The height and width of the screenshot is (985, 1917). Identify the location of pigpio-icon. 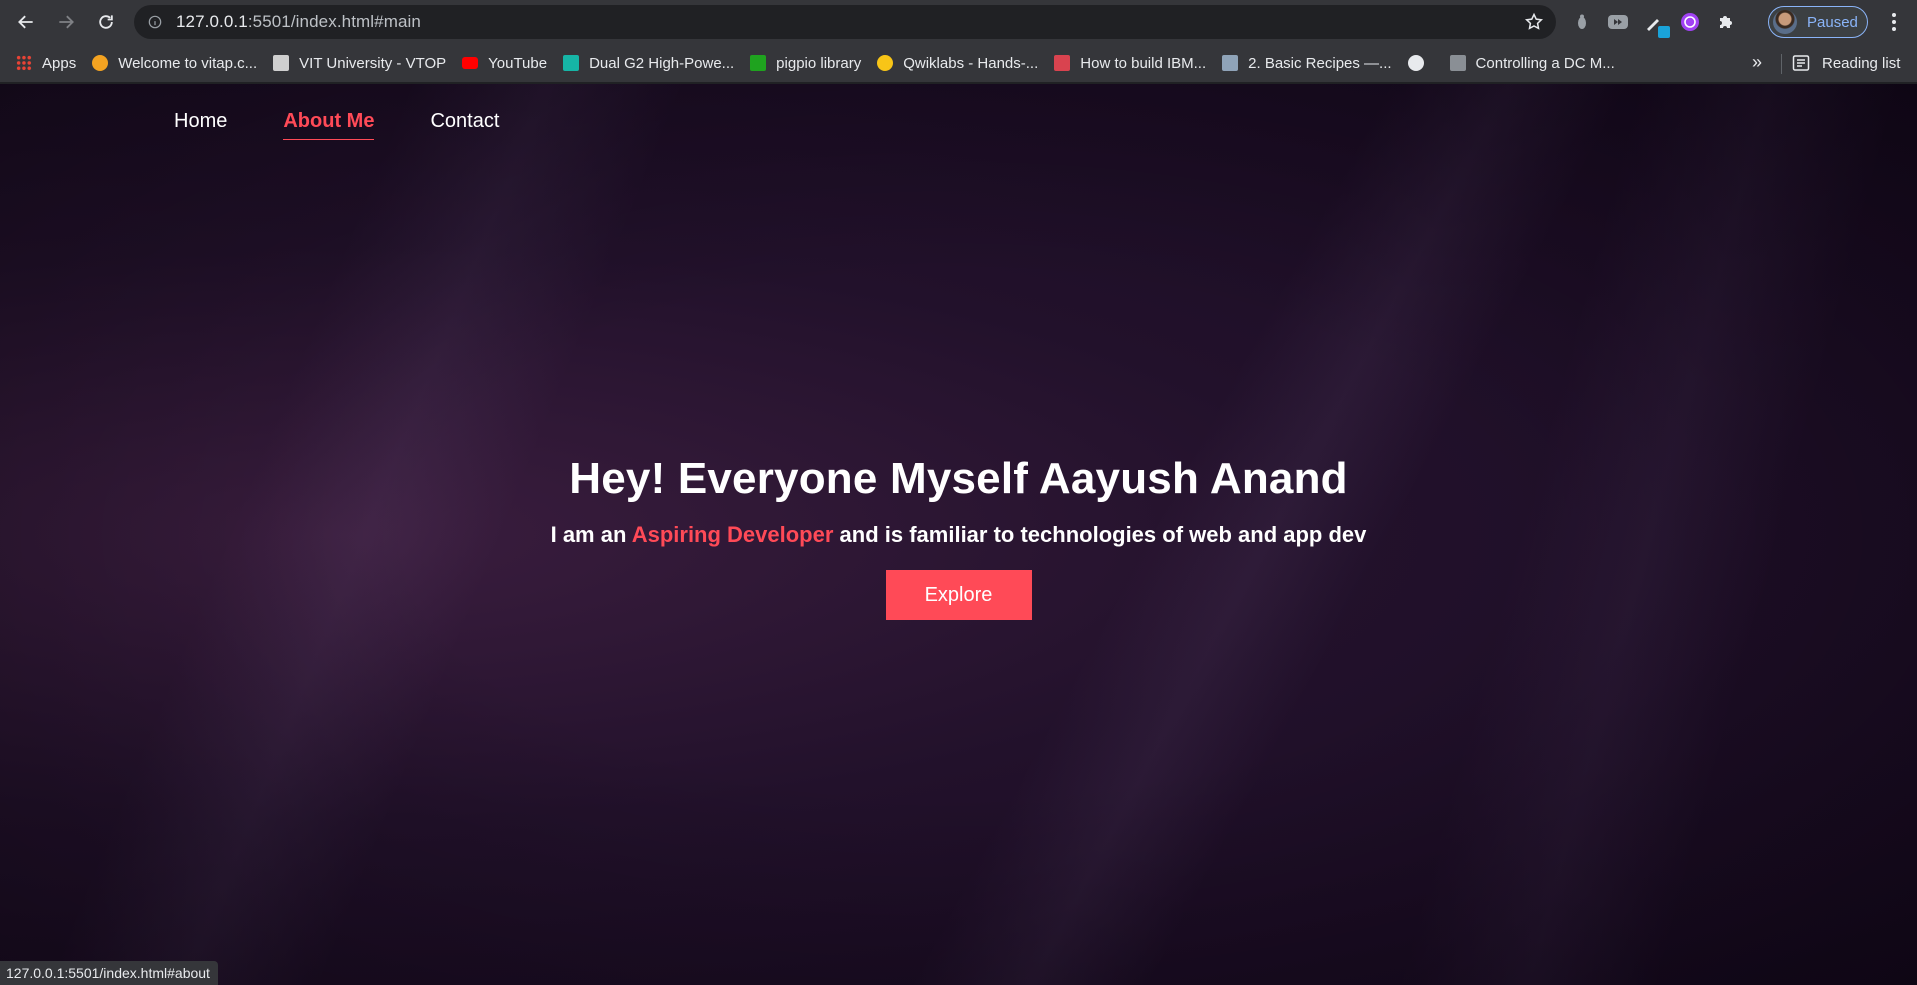
(758, 63).